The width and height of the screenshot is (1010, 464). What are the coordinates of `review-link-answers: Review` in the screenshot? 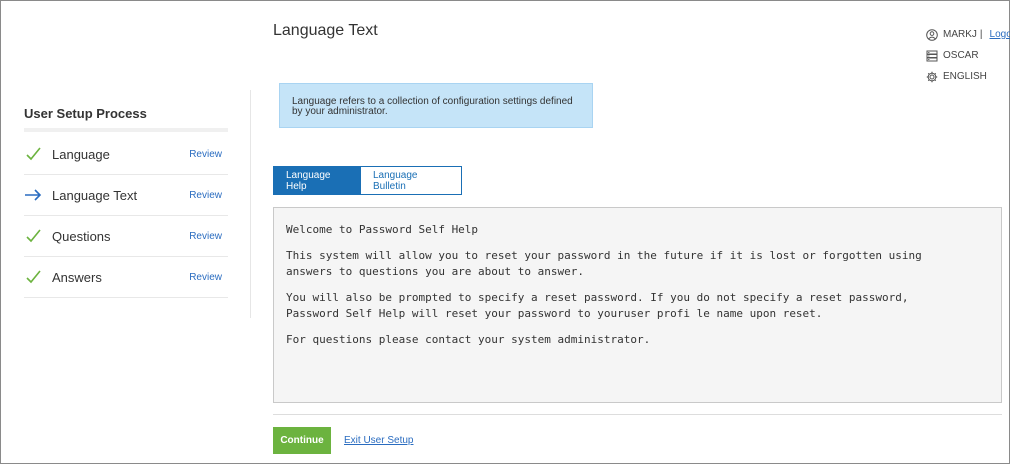 It's located at (205, 277).